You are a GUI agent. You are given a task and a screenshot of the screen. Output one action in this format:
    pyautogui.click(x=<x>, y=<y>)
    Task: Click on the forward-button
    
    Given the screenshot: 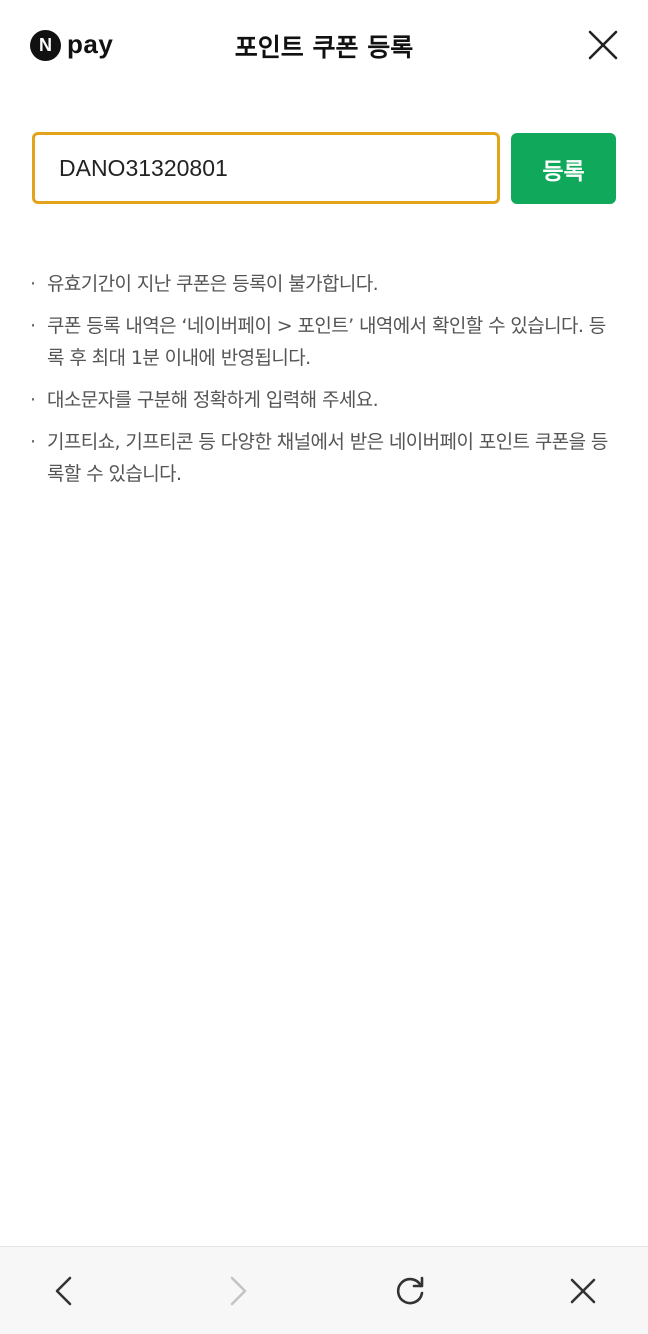 What is the action you would take?
    pyautogui.click(x=238, y=1291)
    